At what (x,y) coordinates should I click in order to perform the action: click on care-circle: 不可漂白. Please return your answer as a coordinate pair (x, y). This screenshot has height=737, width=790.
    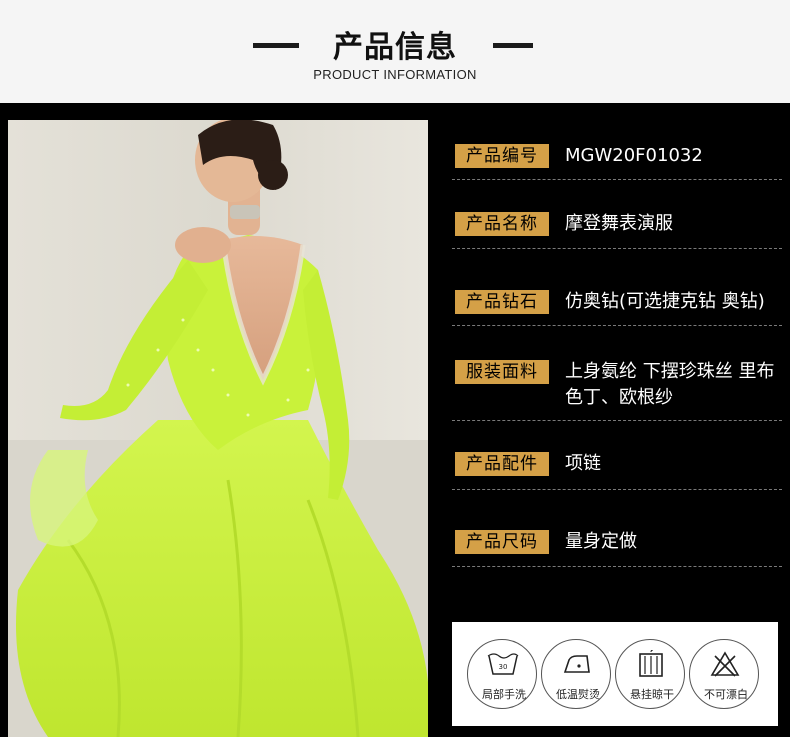
    Looking at the image, I should click on (724, 674).